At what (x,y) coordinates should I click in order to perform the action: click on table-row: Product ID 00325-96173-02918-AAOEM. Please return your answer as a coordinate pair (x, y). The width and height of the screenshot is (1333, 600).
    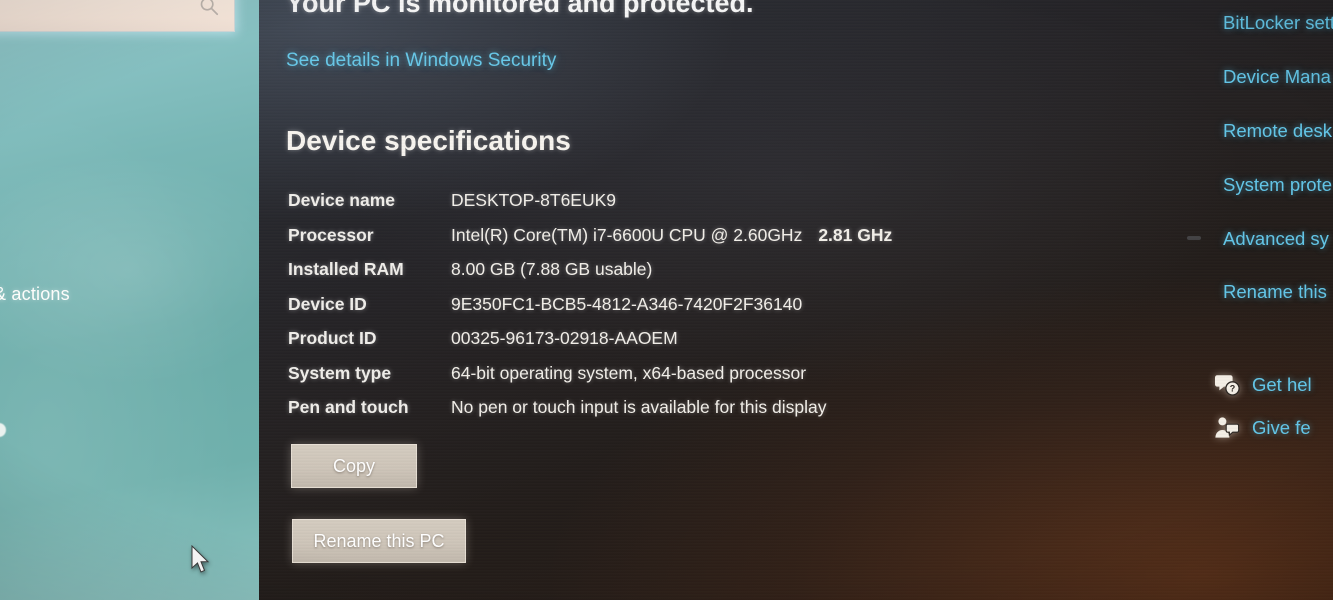
    Looking at the image, I should click on (738, 345).